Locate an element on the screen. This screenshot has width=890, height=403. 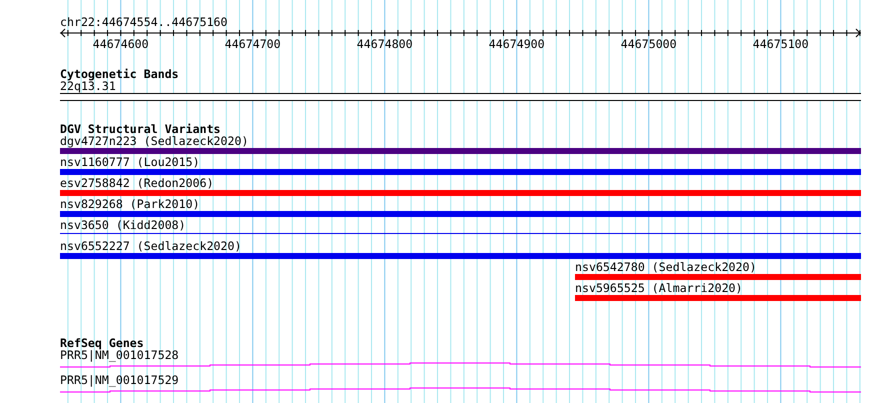
variant-label: nsv3650 (Kidd2008) is located at coordinates (123, 225).